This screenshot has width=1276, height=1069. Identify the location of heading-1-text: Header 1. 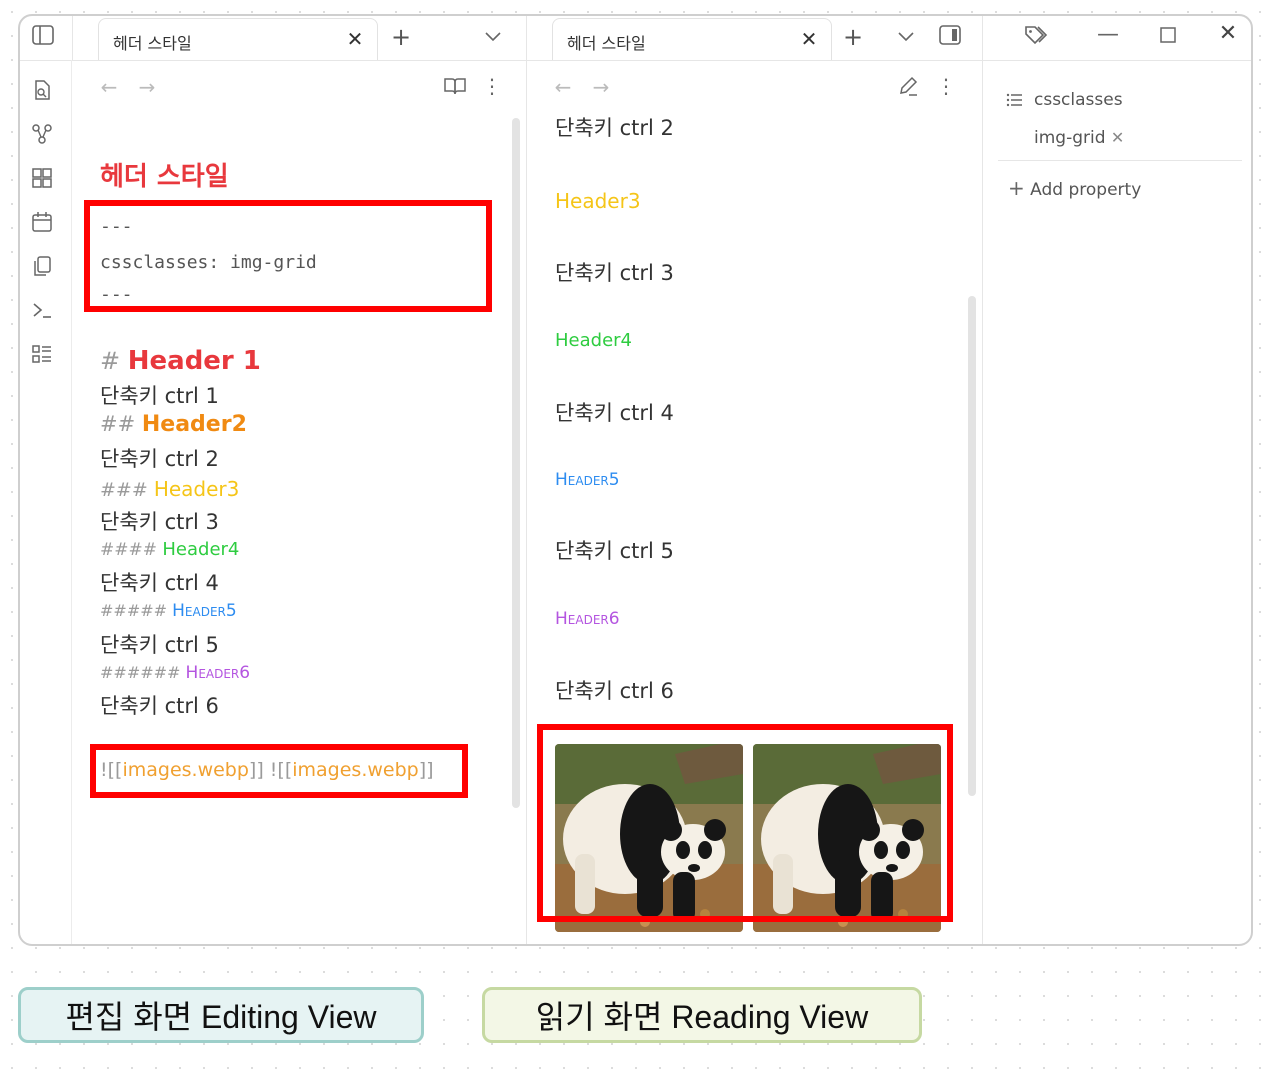
(194, 361).